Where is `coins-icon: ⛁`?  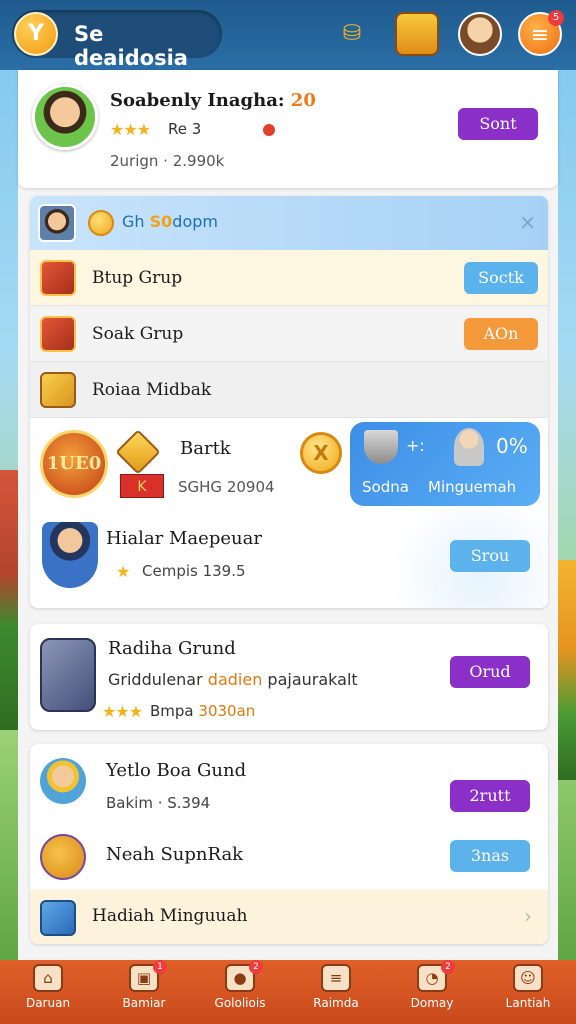
coins-icon: ⛁ is located at coordinates (352, 34).